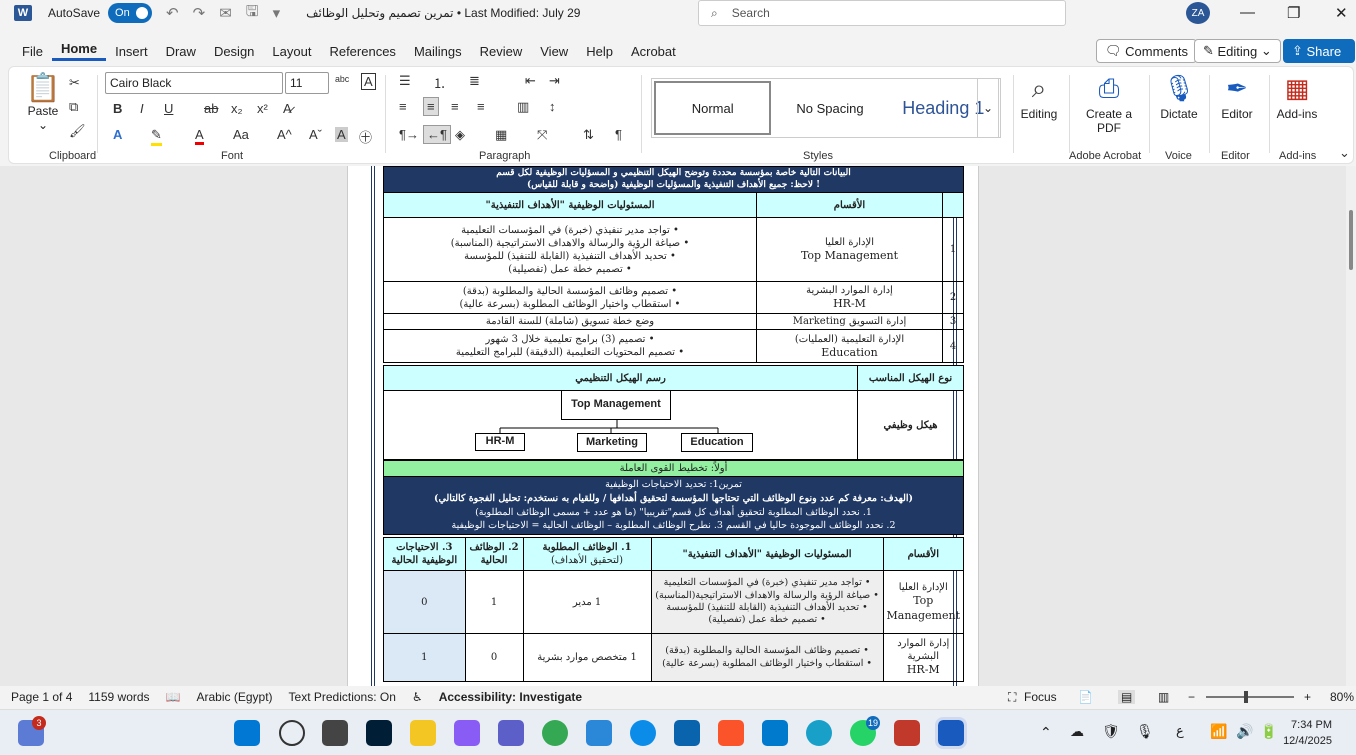 The height and width of the screenshot is (755, 1356). What do you see at coordinates (1307, 697) in the screenshot?
I see `zoom-in-icon: +` at bounding box center [1307, 697].